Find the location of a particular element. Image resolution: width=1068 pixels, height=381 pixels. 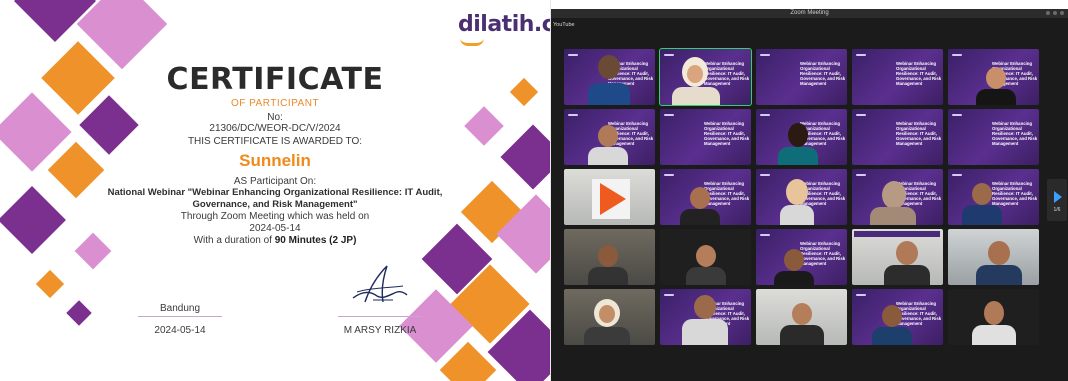

certificate-title: CERTIFICATE is located at coordinates (275, 79).